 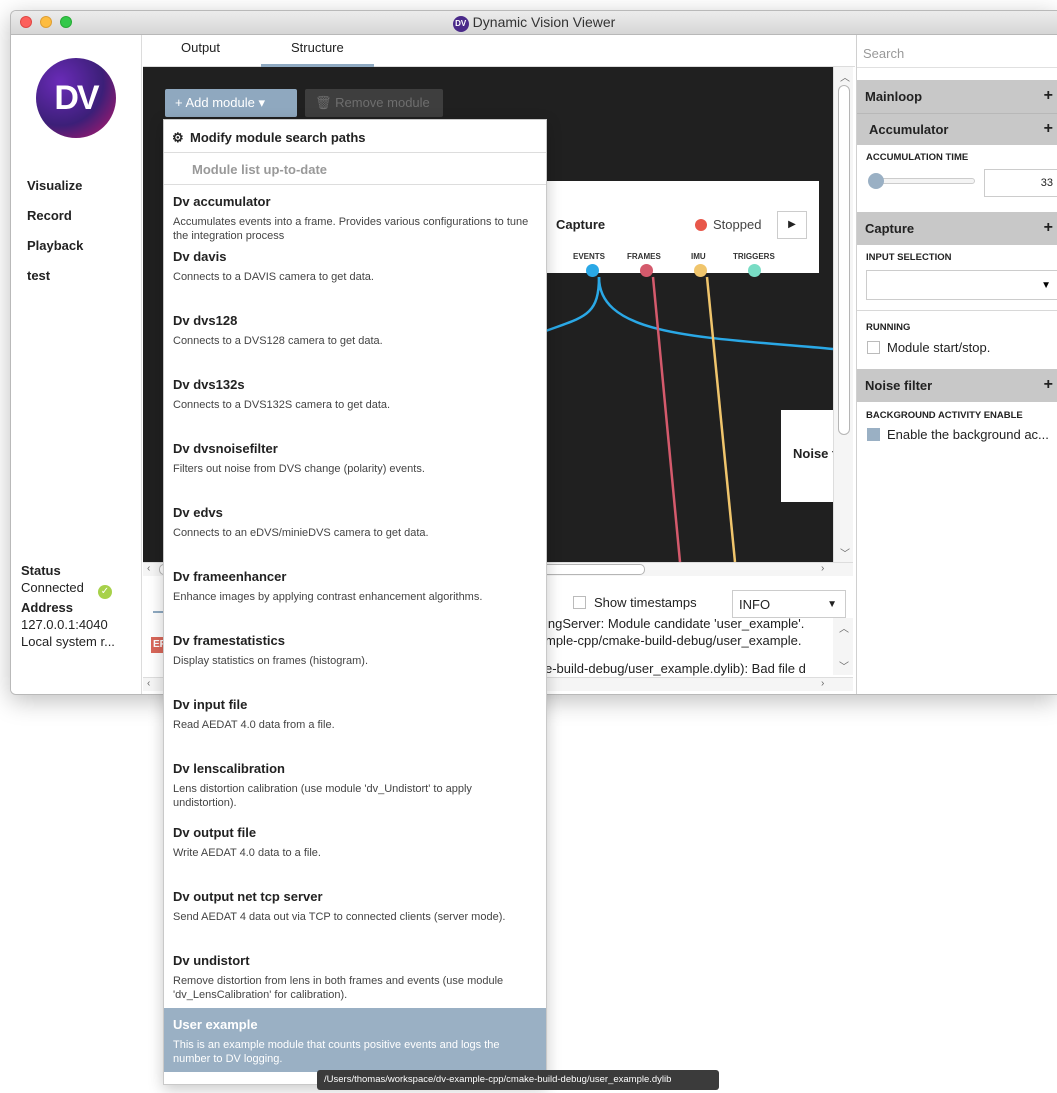 I want to click on module-name: Dv input file, so click(x=210, y=704).